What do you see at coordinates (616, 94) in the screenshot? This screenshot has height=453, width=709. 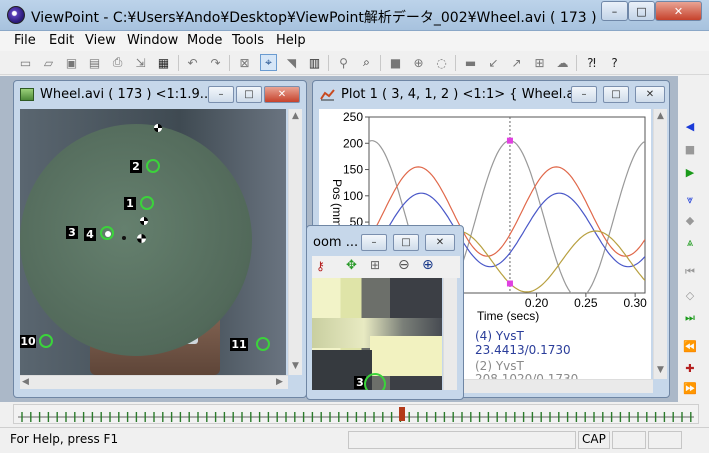 I see `plot-maximize-button: □` at bounding box center [616, 94].